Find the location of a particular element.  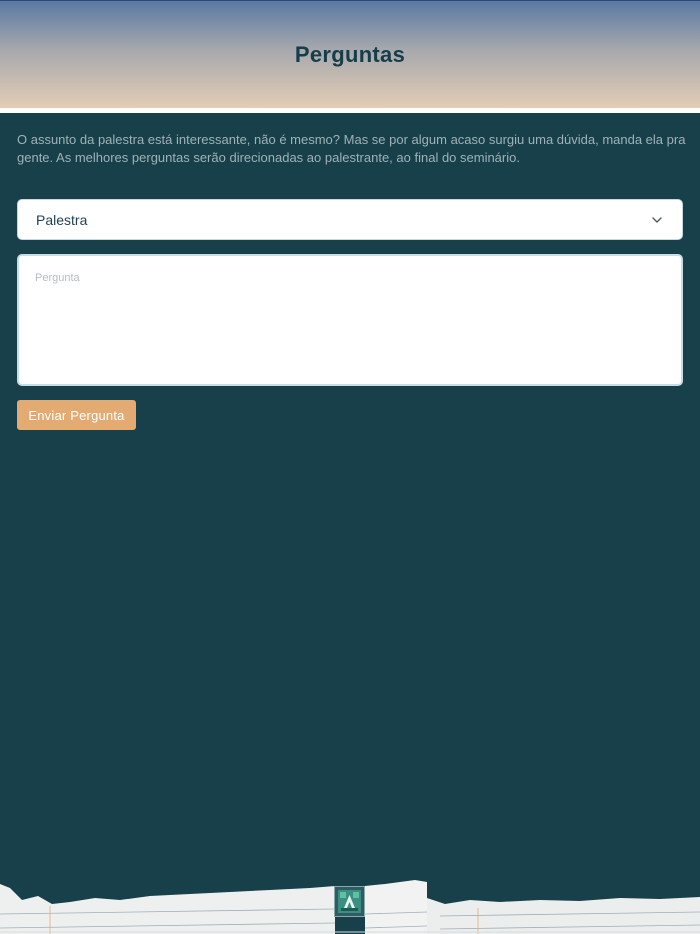

page-header: Perguntas is located at coordinates (350, 54).